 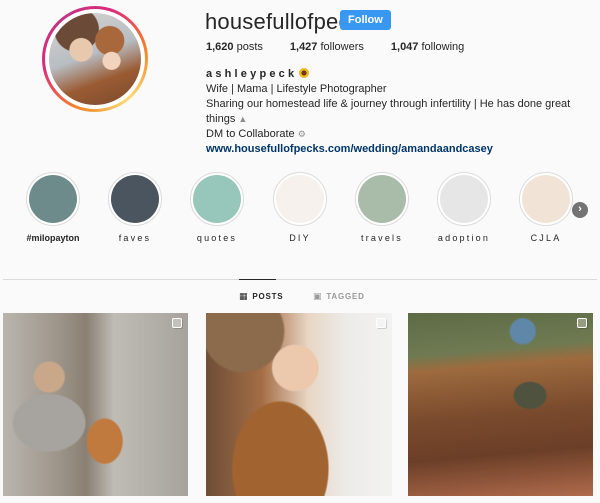 I want to click on stat-followers: 1,427 followers, so click(x=327, y=47).